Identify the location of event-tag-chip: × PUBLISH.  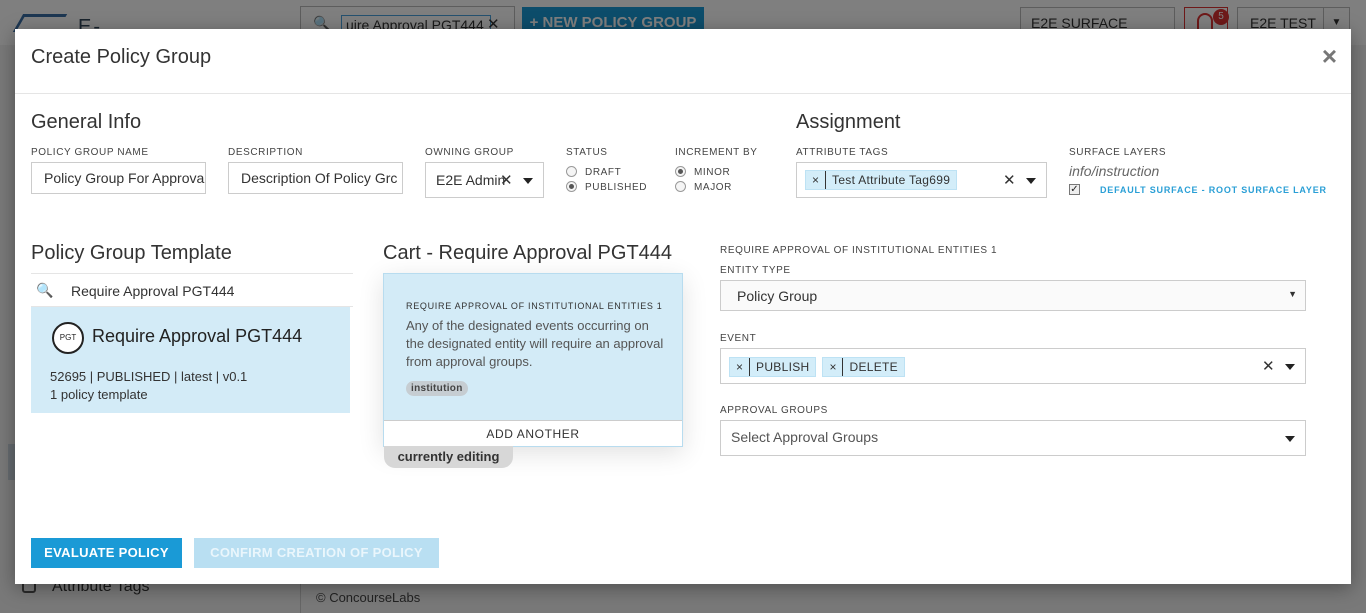
(773, 367).